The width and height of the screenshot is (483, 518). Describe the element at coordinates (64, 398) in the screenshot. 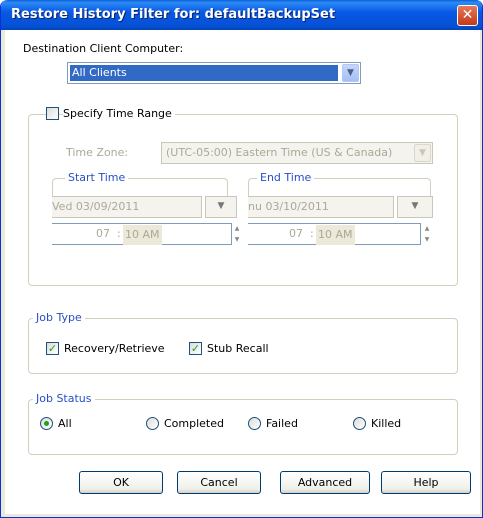

I see `job-status-title: Job Status` at that location.